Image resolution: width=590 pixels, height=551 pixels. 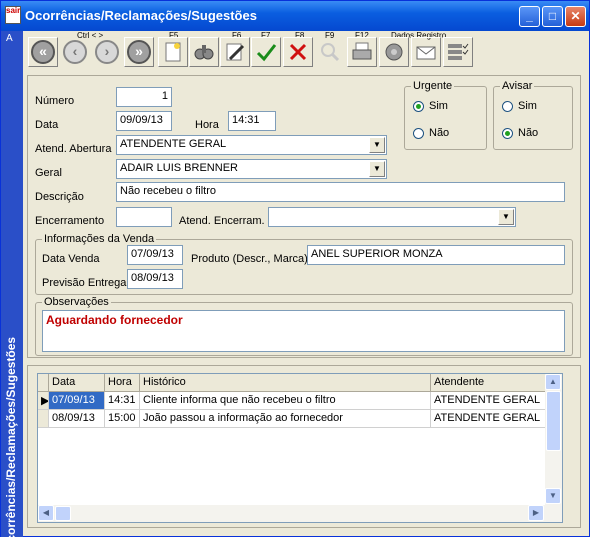 I want to click on maximize-button: □, so click(x=552, y=16).